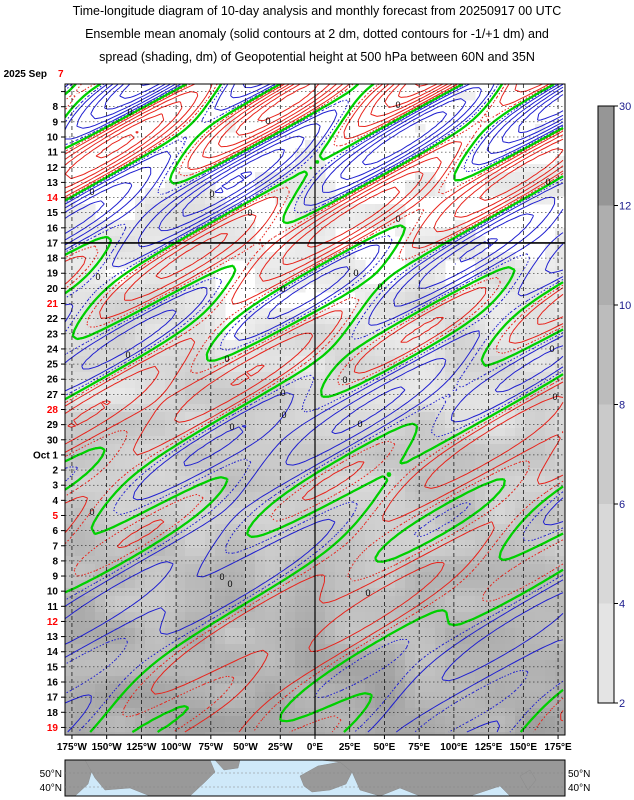 This screenshot has width=634, height=800. Describe the element at coordinates (53, 274) in the screenshot. I see `y-tick-label: 19` at that location.